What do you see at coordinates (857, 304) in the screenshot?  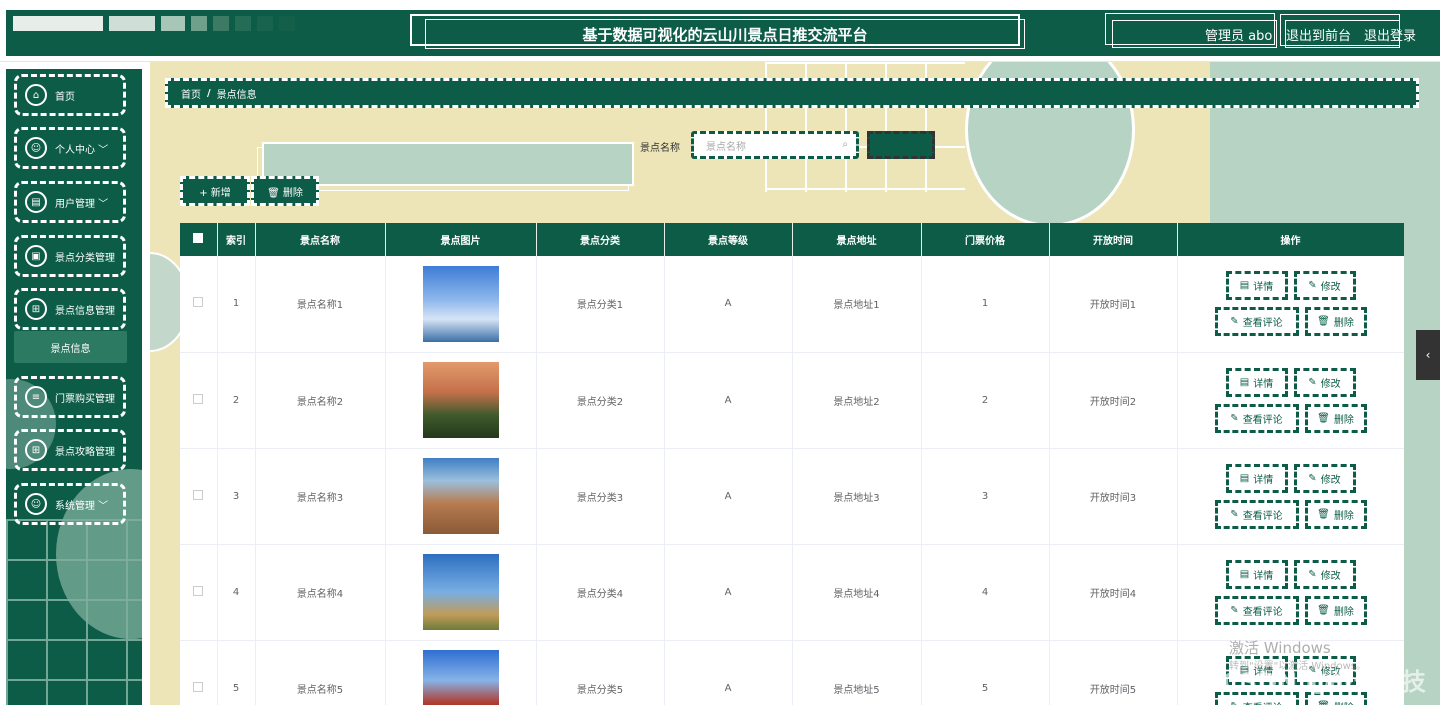 I see `address-cell: 景点地址1` at bounding box center [857, 304].